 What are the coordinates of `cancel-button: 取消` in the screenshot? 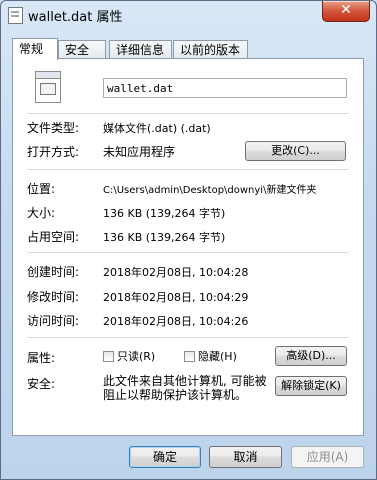 It's located at (245, 457).